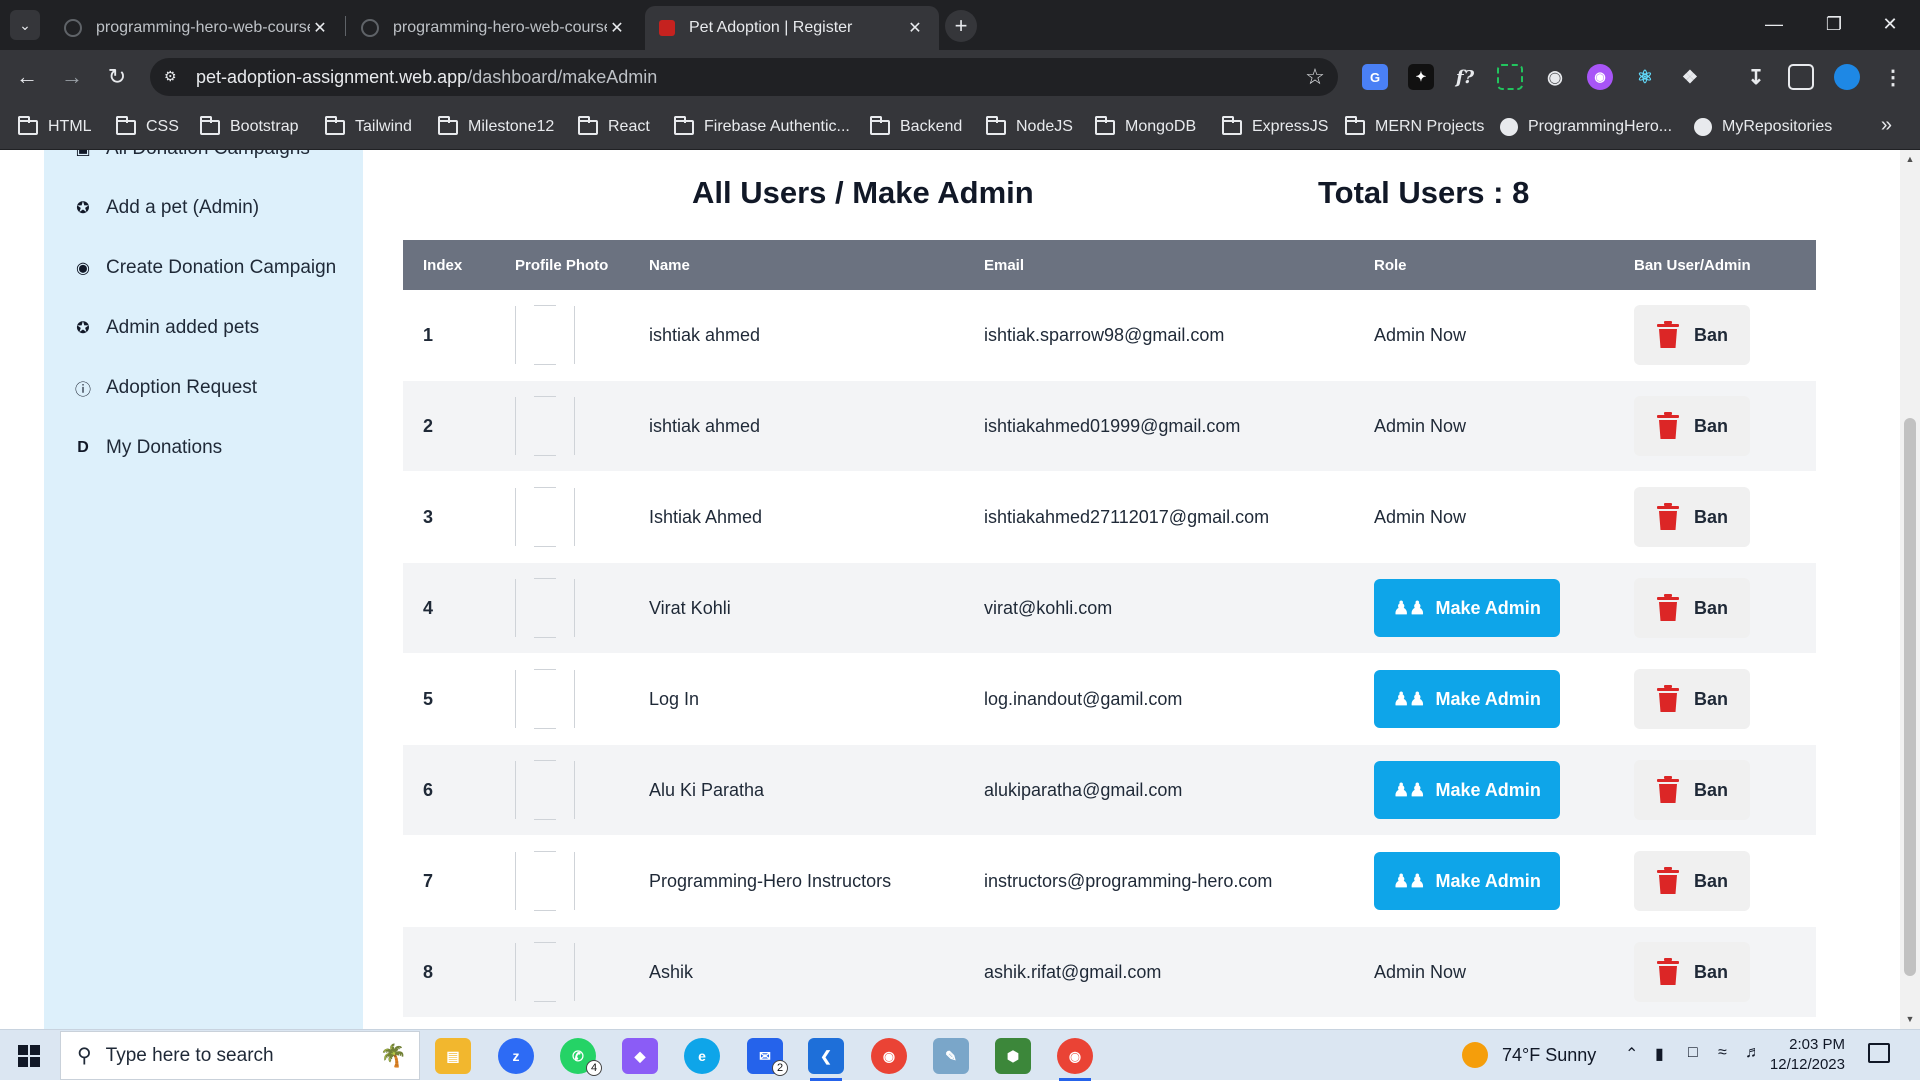 This screenshot has height=1081, width=1920. What do you see at coordinates (1013, 1056) in the screenshot?
I see `nodejs-icon: ⬢` at bounding box center [1013, 1056].